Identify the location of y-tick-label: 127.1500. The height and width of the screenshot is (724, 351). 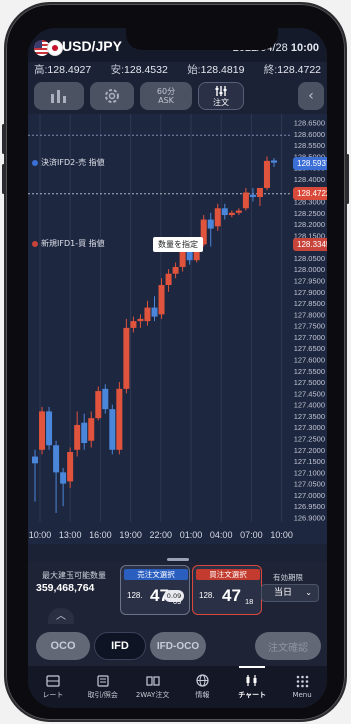
(309, 461).